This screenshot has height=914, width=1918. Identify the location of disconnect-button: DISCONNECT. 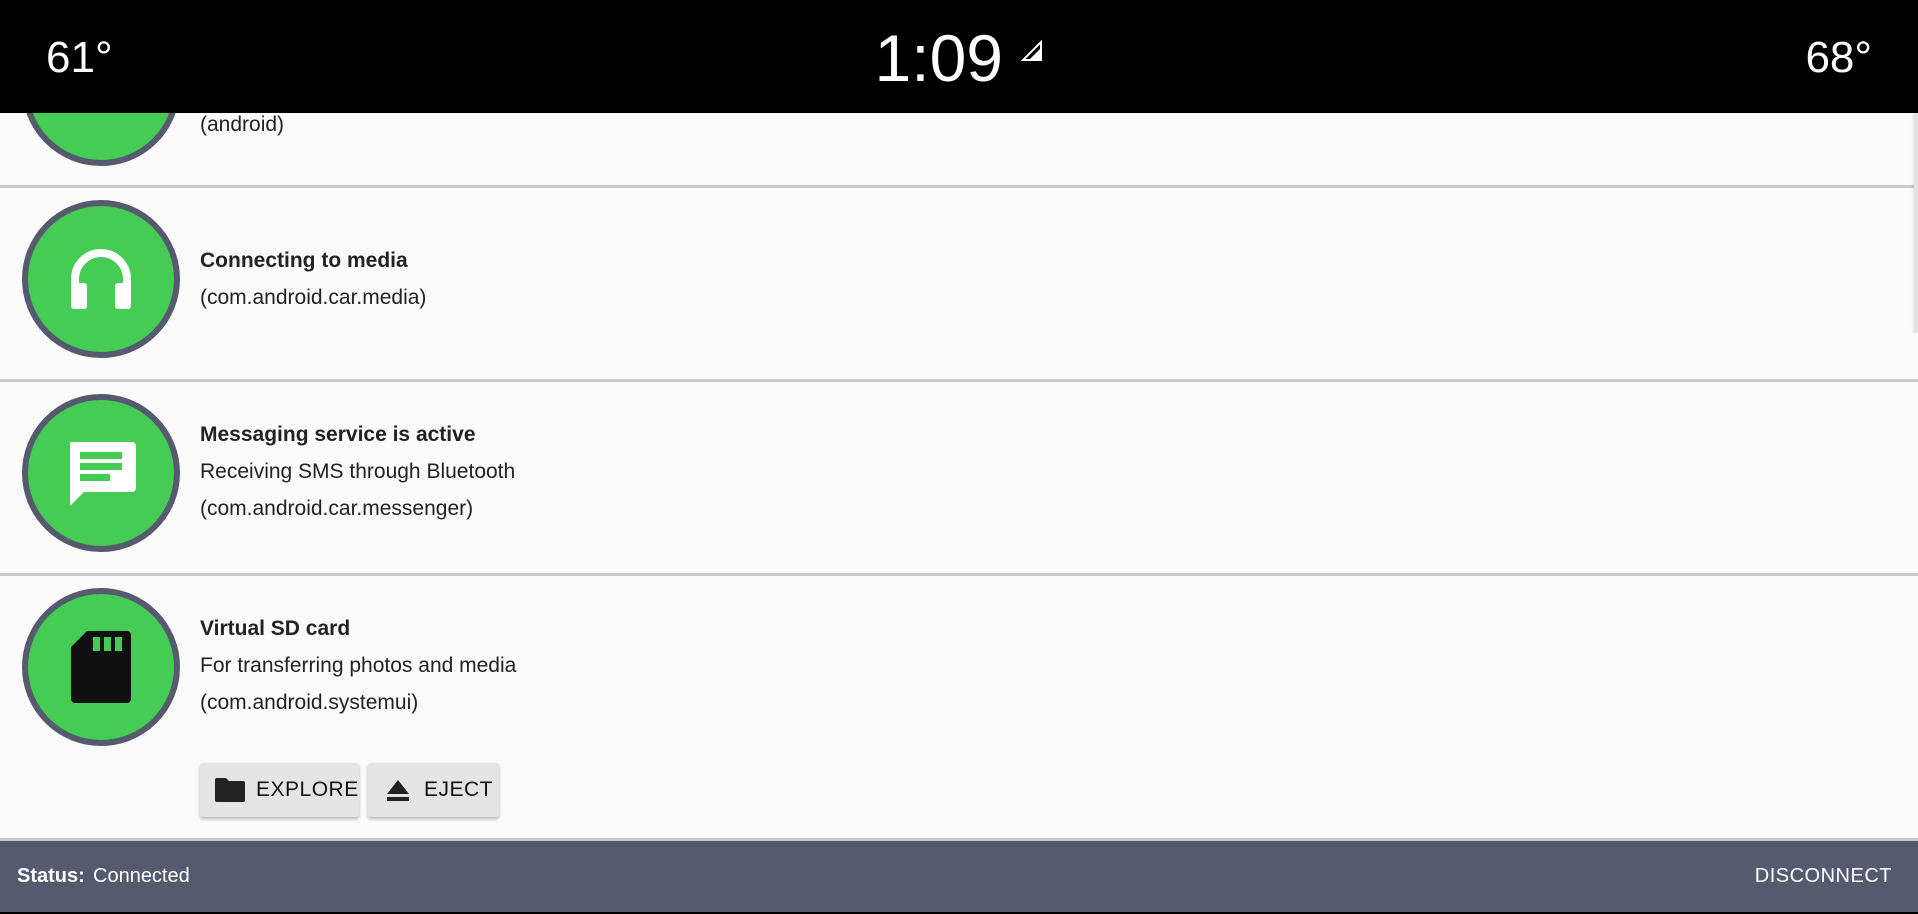
(1823, 876).